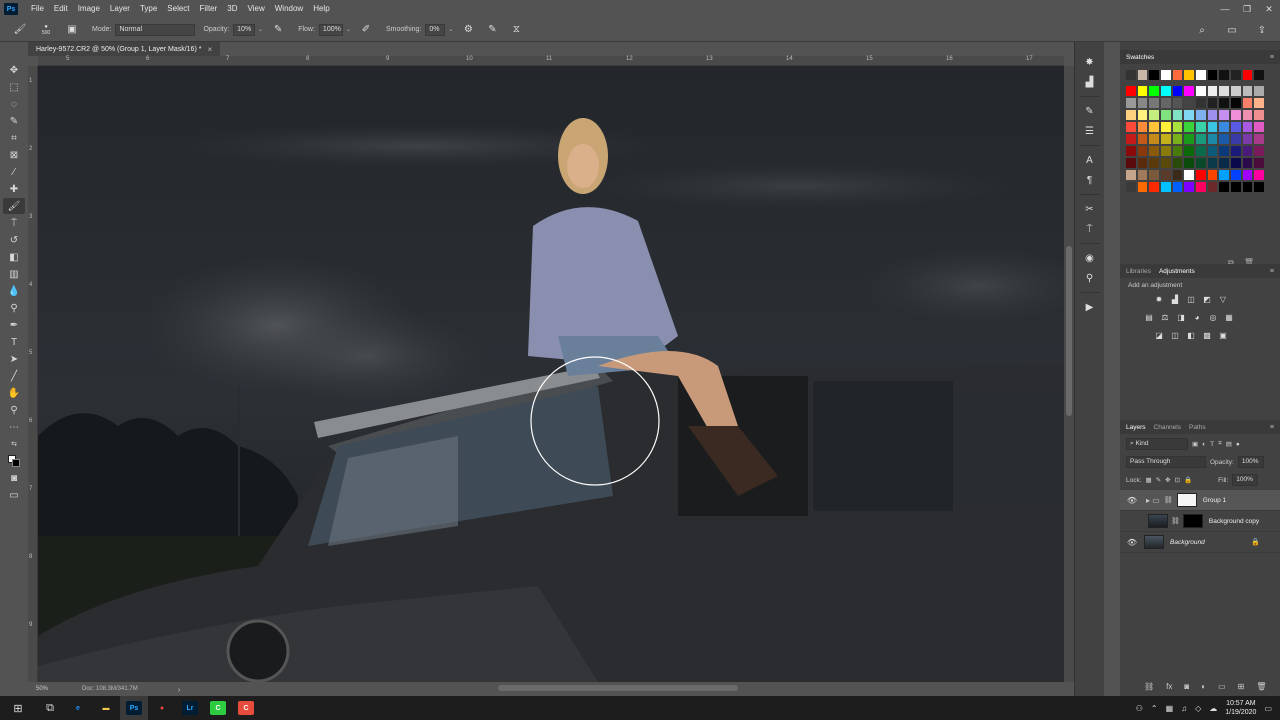 This screenshot has width=1280, height=720. I want to click on pixel-filter-icon: ▣, so click(1195, 444).